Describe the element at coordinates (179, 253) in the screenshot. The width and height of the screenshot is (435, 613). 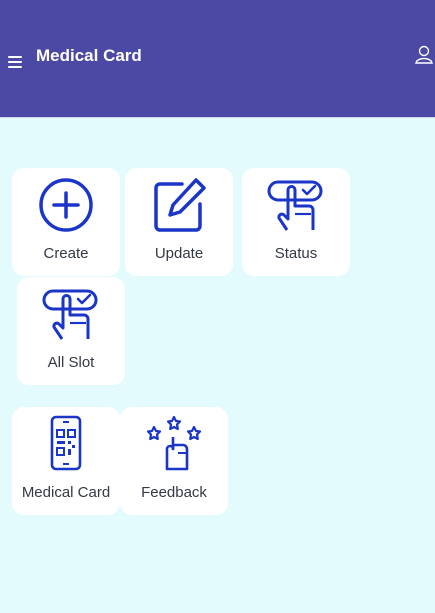
I see `update-label: Update` at that location.